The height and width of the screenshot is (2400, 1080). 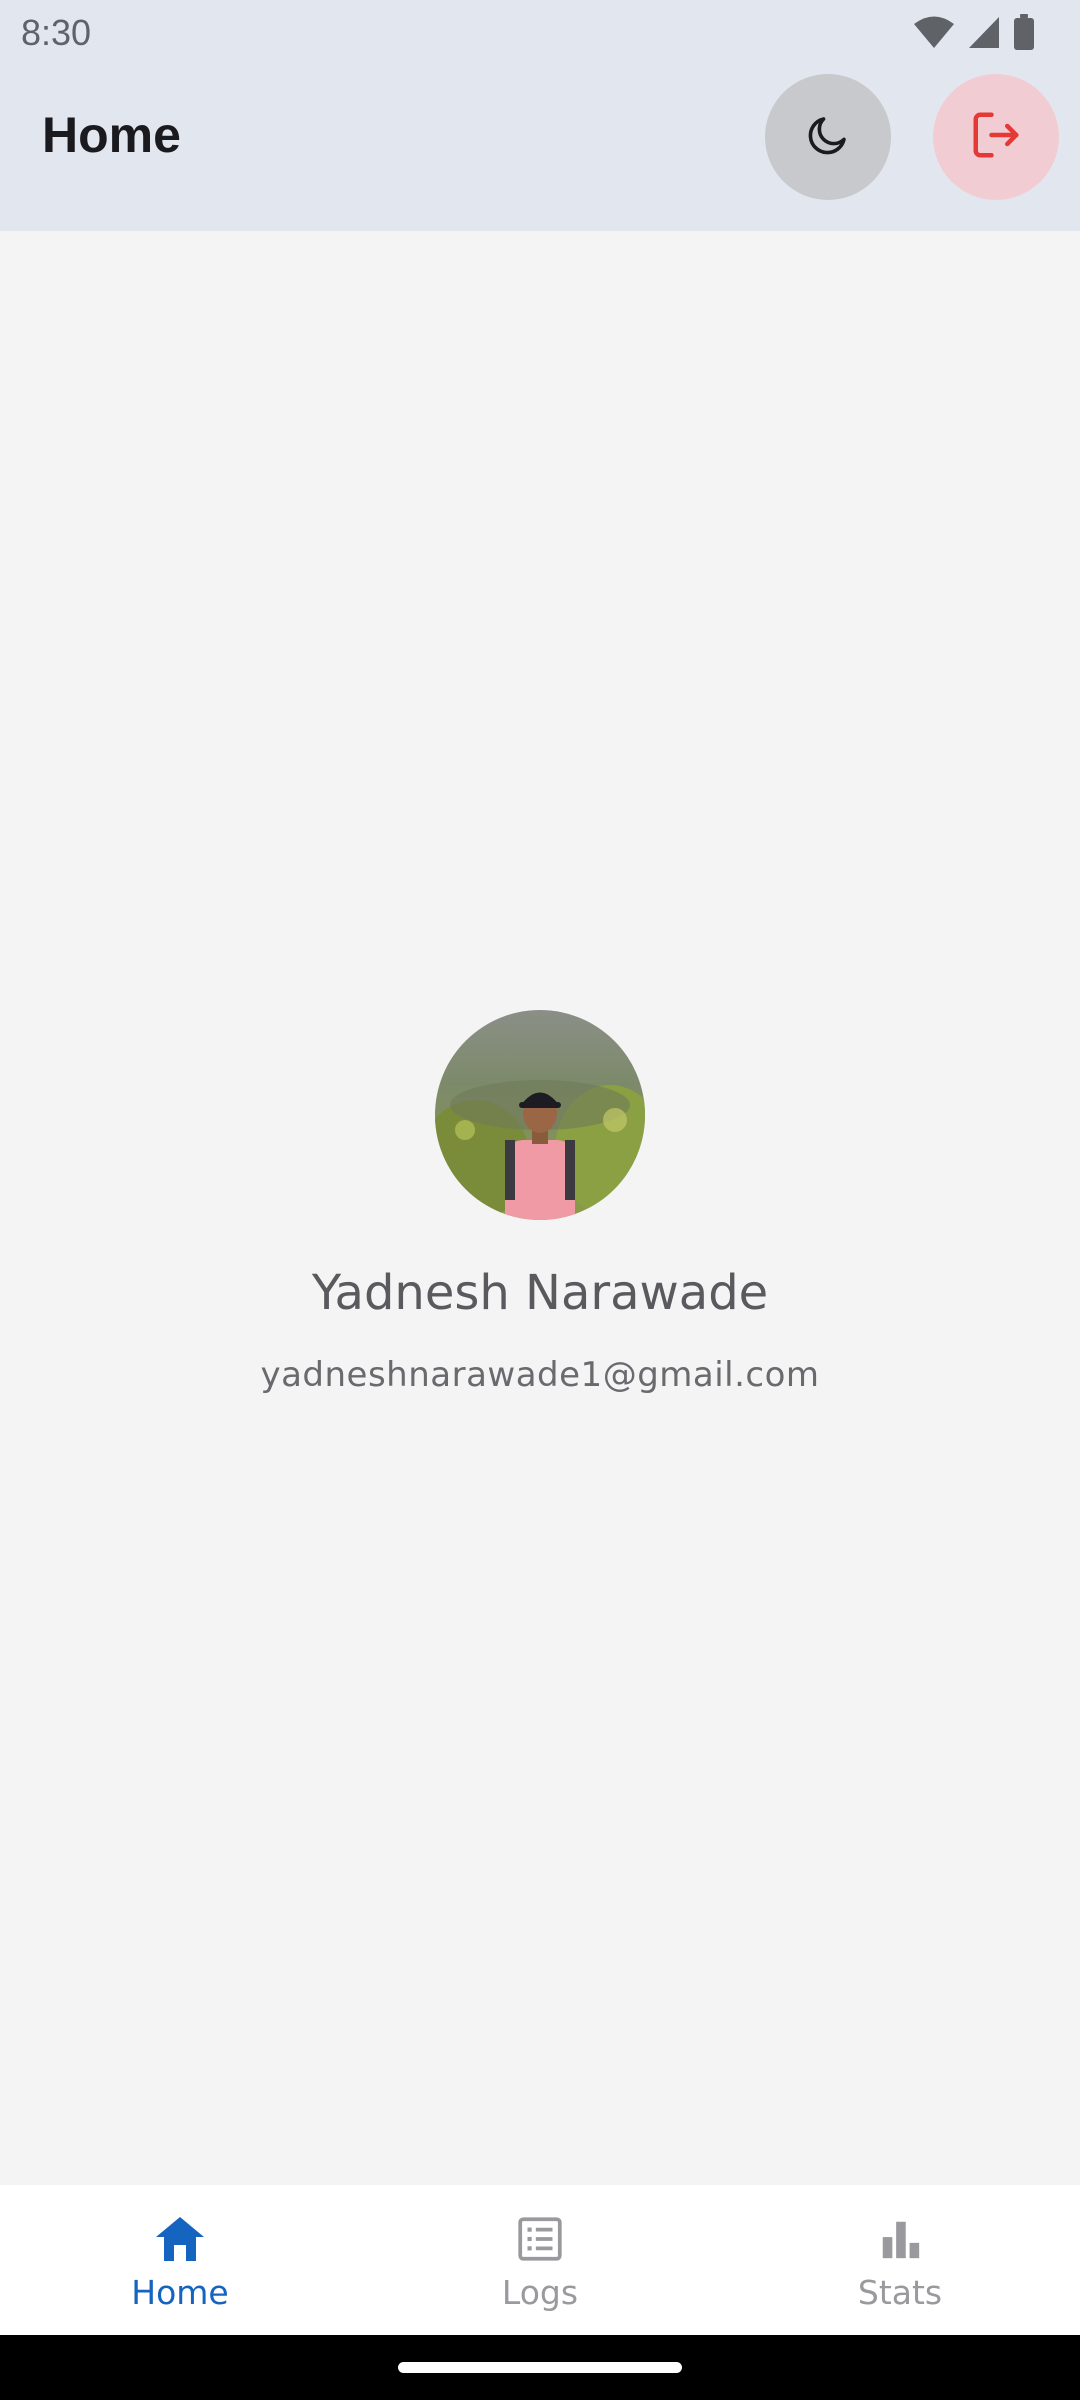 What do you see at coordinates (984, 32) in the screenshot?
I see `signal-icon` at bounding box center [984, 32].